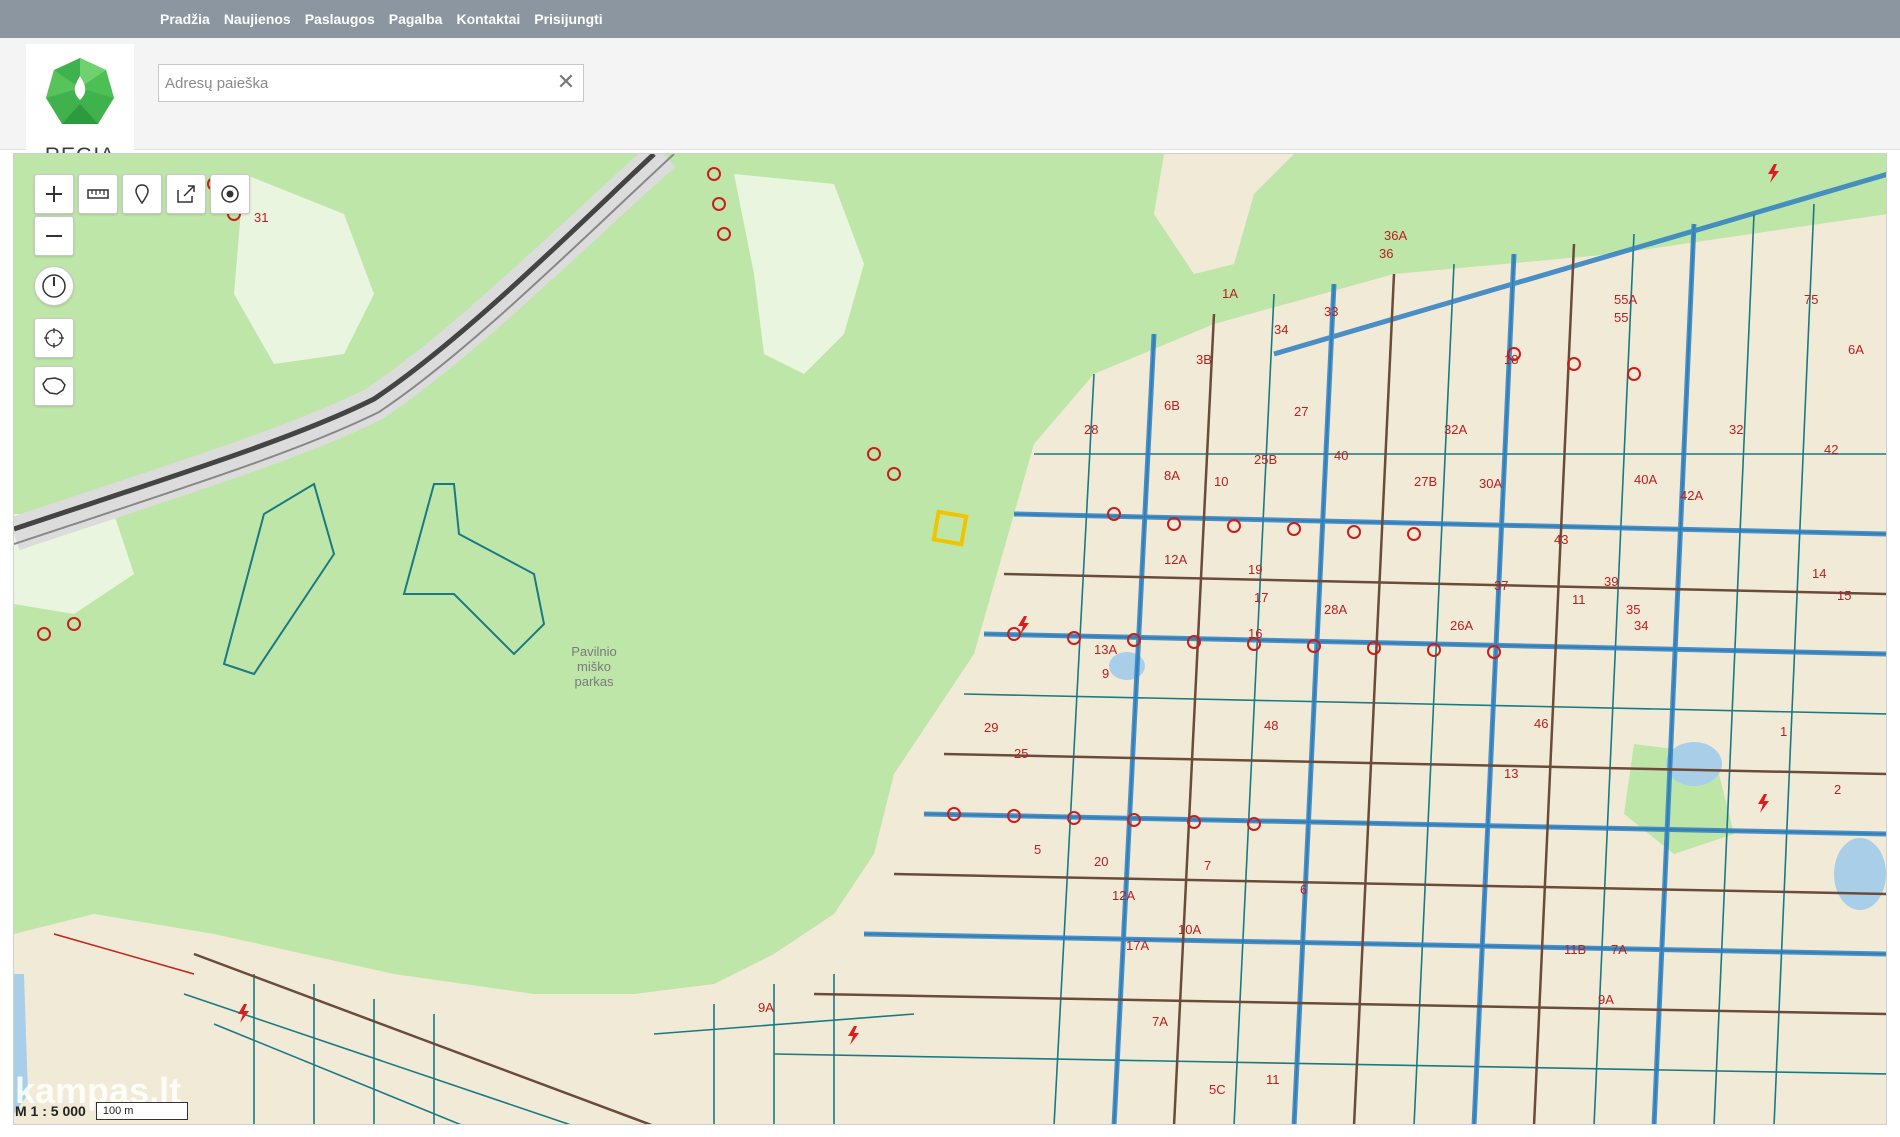  What do you see at coordinates (1037, 849) in the screenshot?
I see `svg-text: 5` at bounding box center [1037, 849].